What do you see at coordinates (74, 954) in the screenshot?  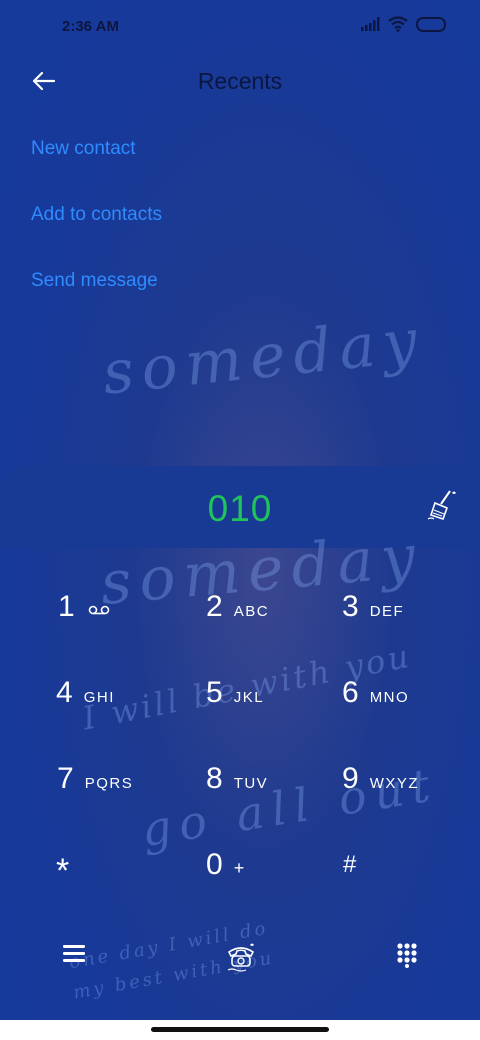 I see `menu-icon` at bounding box center [74, 954].